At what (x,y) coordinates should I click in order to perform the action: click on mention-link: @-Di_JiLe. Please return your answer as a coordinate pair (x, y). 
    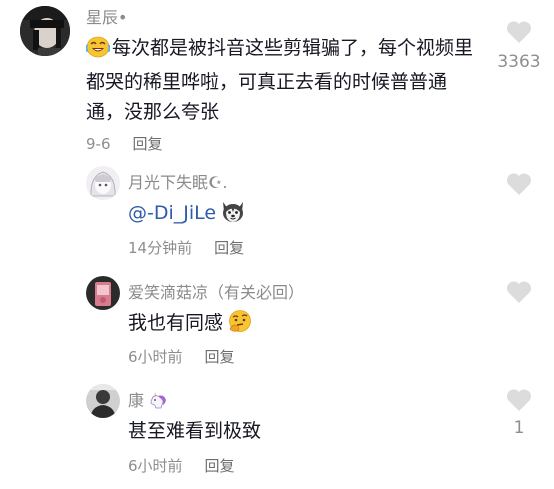
    Looking at the image, I should click on (172, 213).